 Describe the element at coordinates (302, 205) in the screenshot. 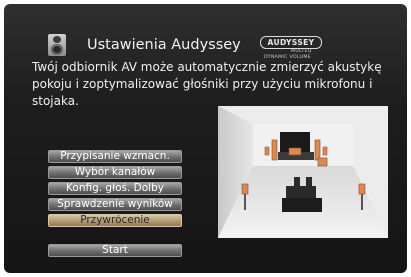

I see `sofa-icon` at that location.